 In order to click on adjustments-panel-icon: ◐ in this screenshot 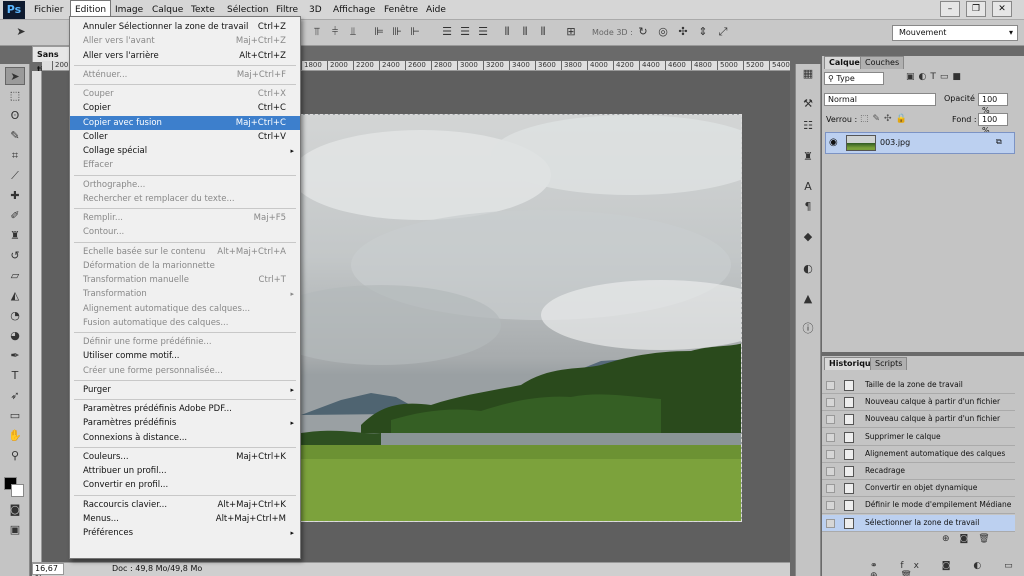, I will do `click(808, 269)`.